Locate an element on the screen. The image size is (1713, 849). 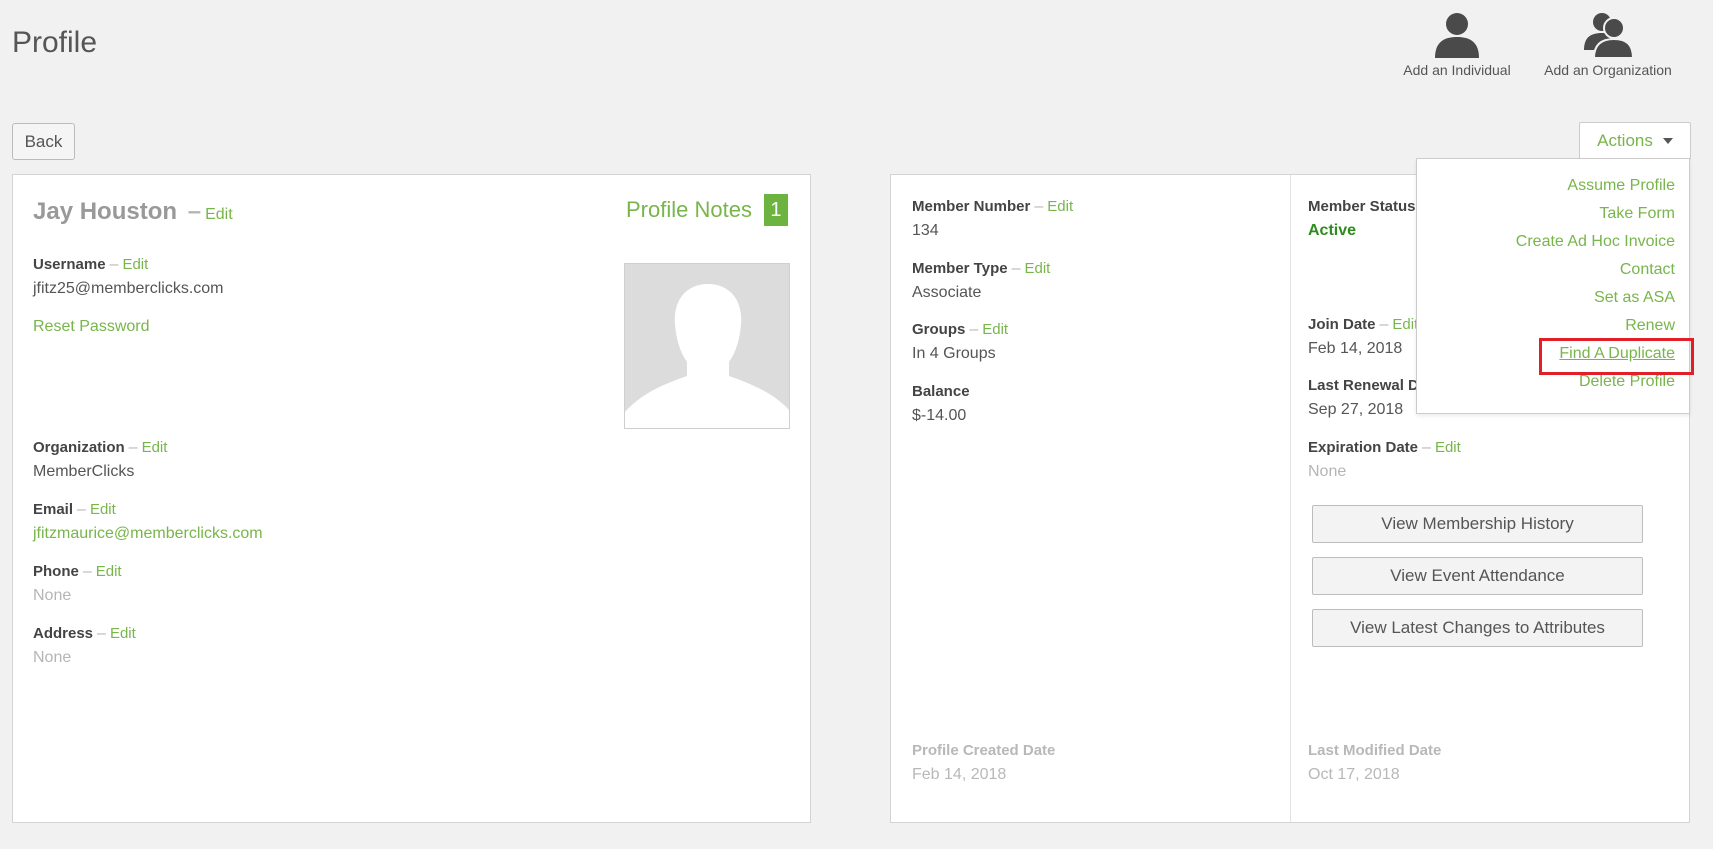
username-field: Username – Edit jfitz25@memberclicks.com is located at coordinates (128, 277).